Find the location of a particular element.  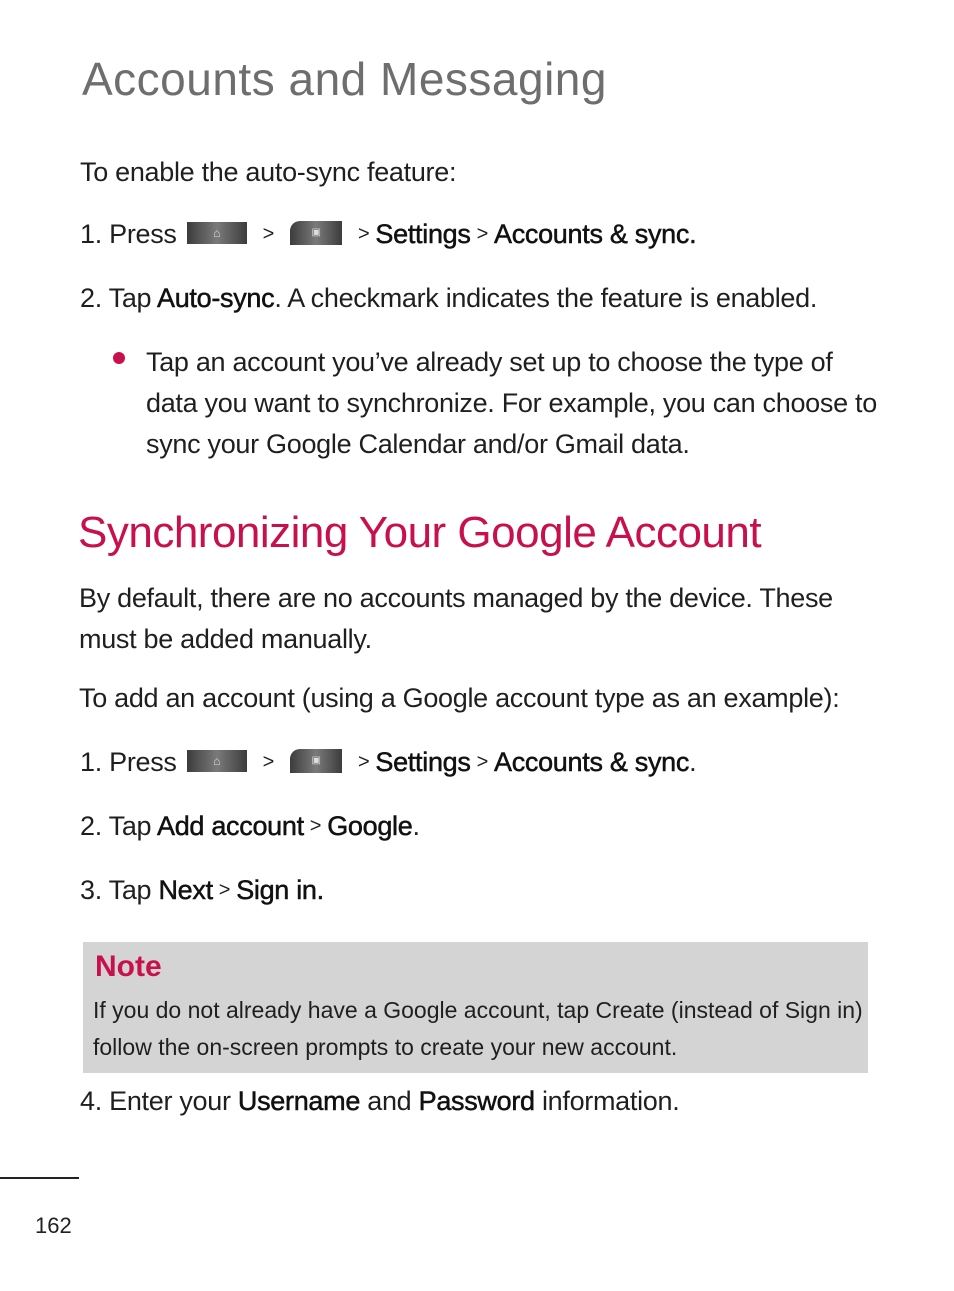

auto-sync-label: Auto-sync is located at coordinates (215, 298).